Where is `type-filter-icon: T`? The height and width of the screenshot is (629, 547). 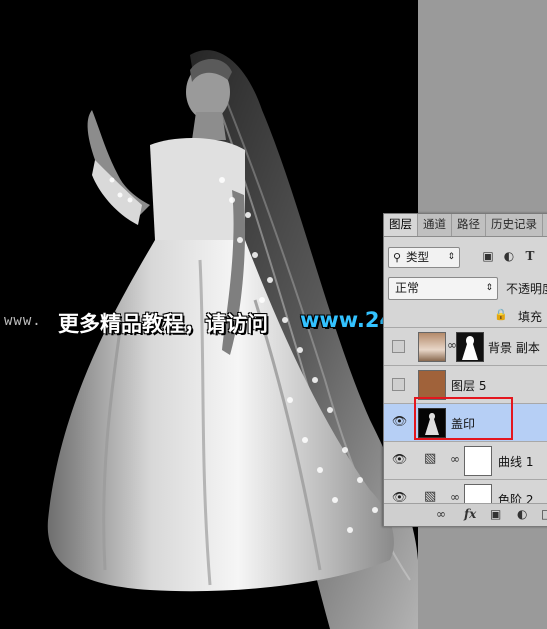 type-filter-icon: T is located at coordinates (530, 256).